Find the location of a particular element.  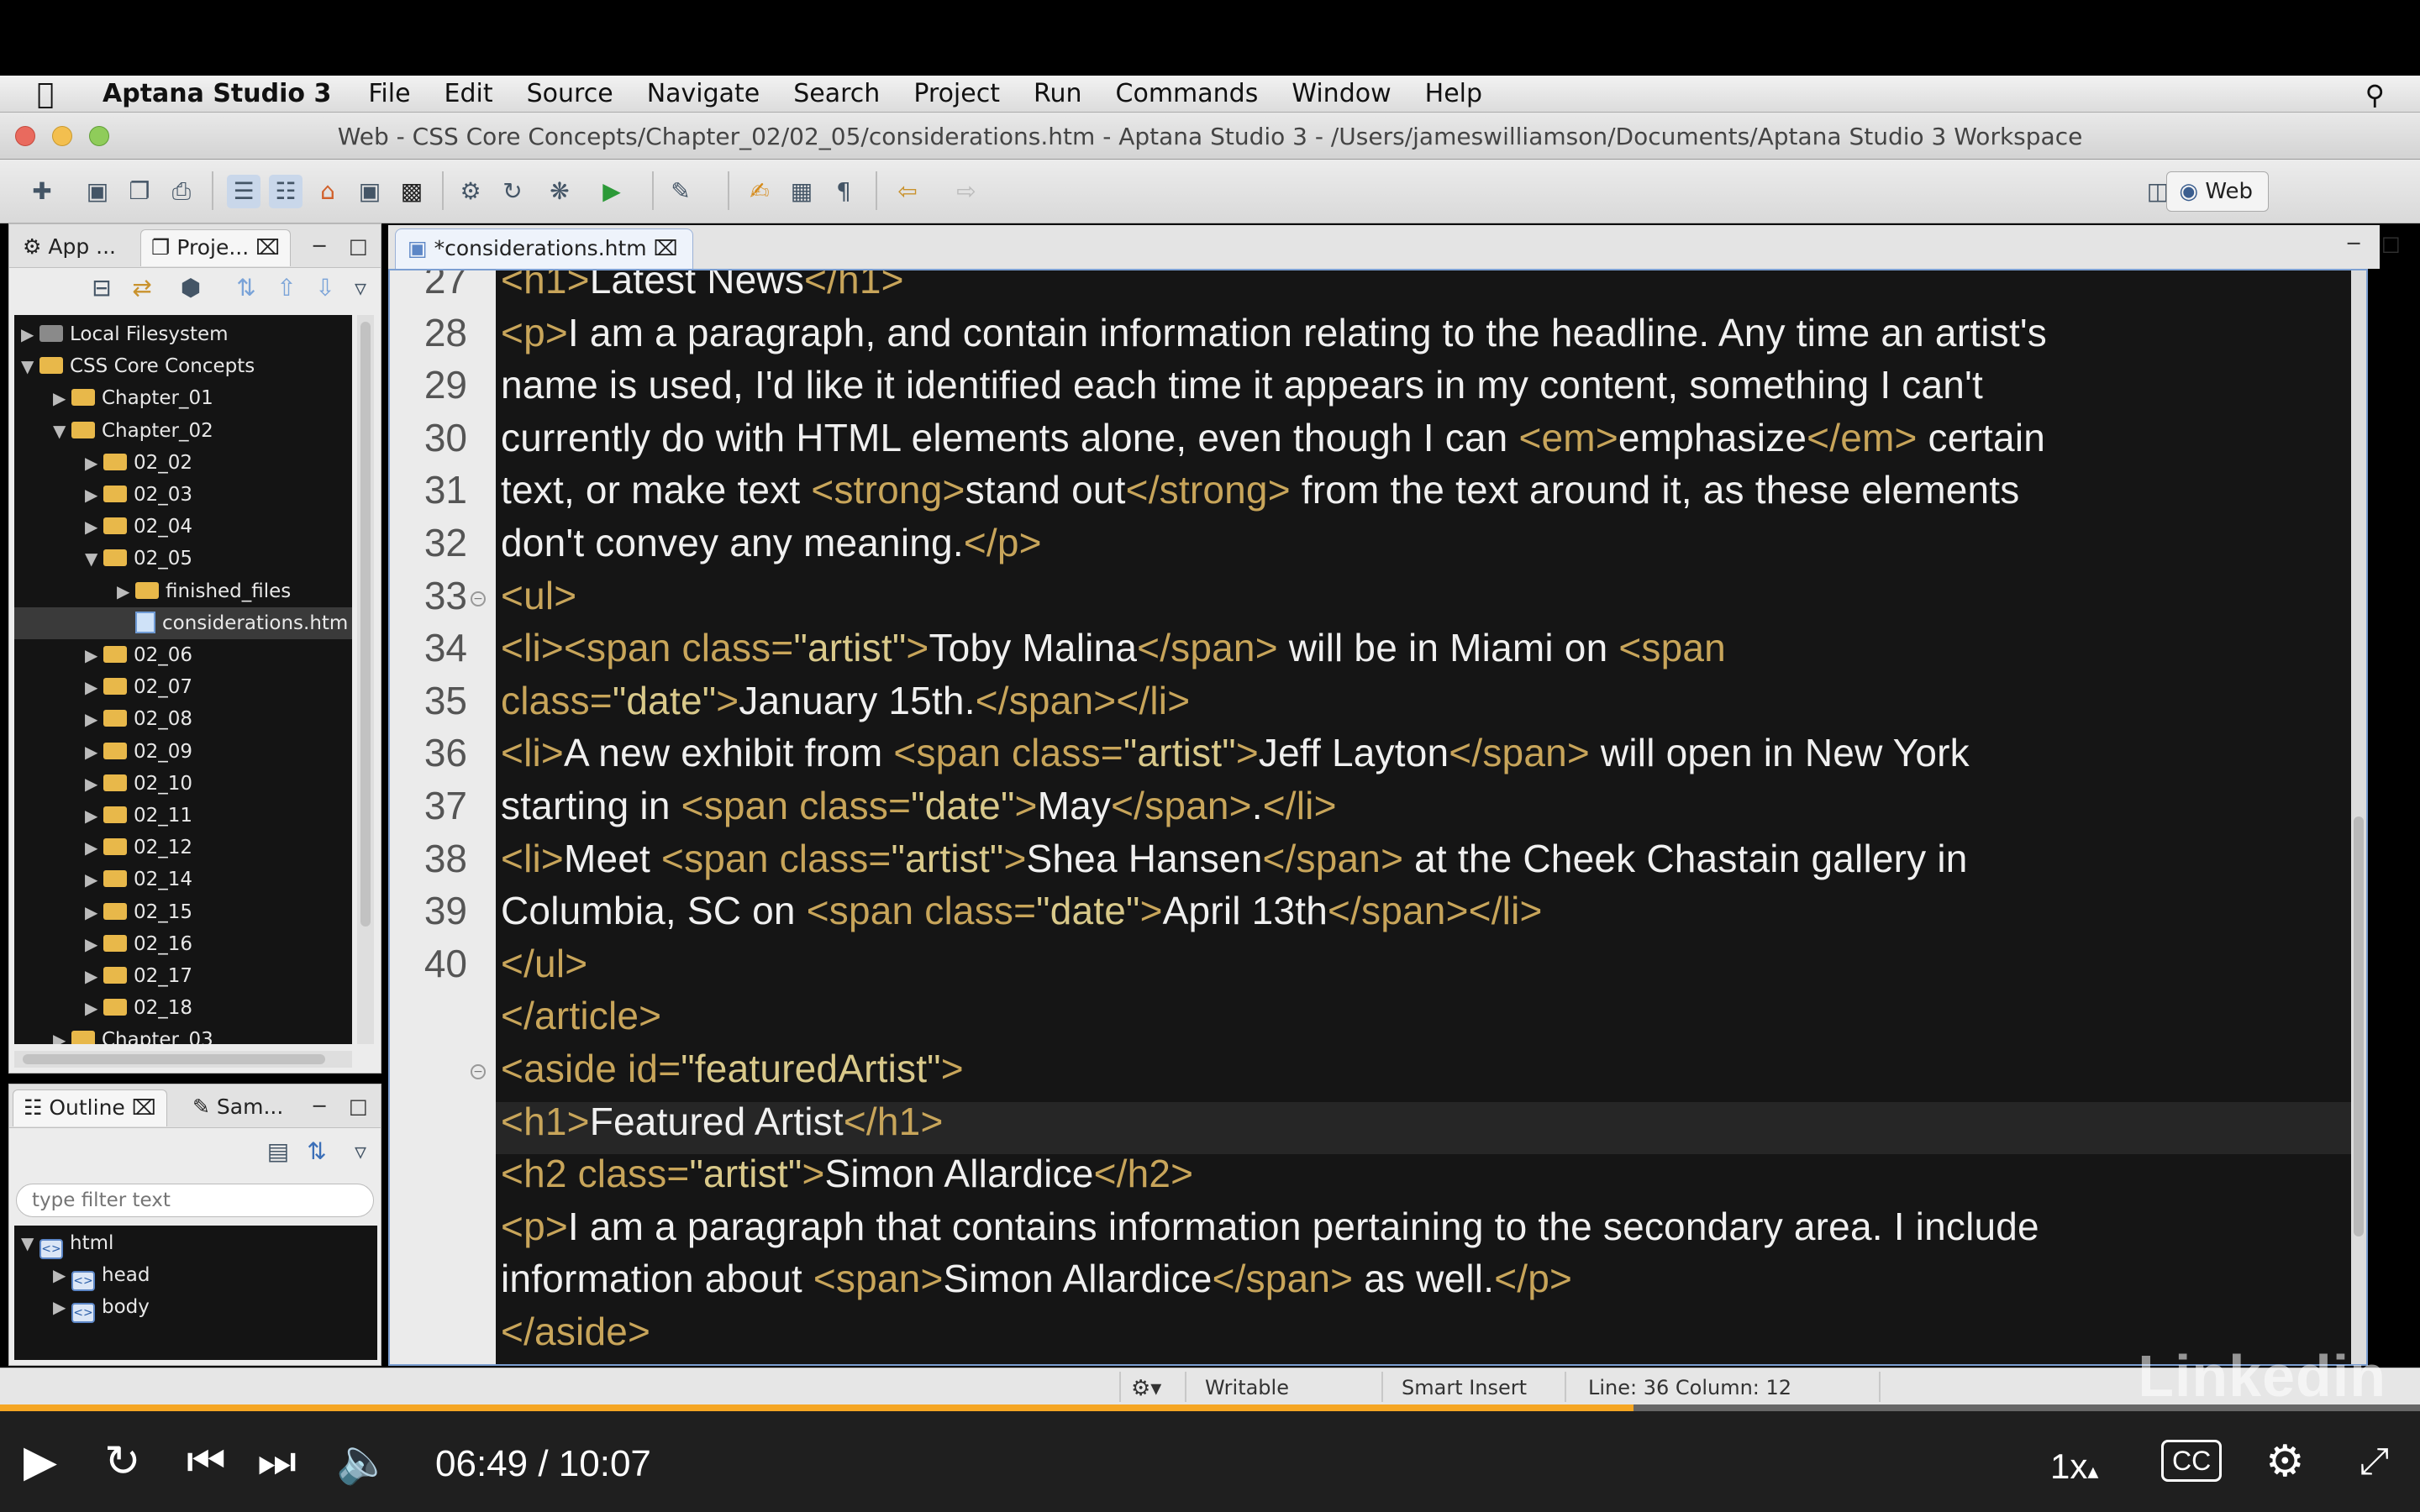

outline-menu-icon: ▿ is located at coordinates (360, 1151).